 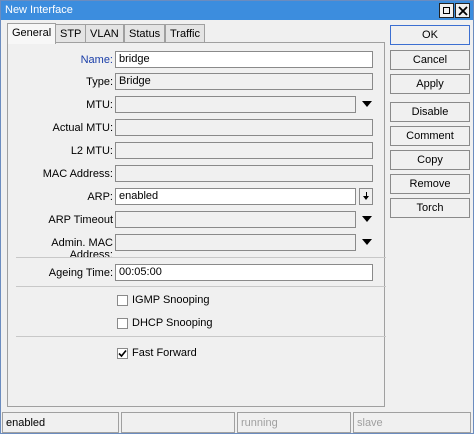 I want to click on arp-dropdown-button, so click(x=366, y=196).